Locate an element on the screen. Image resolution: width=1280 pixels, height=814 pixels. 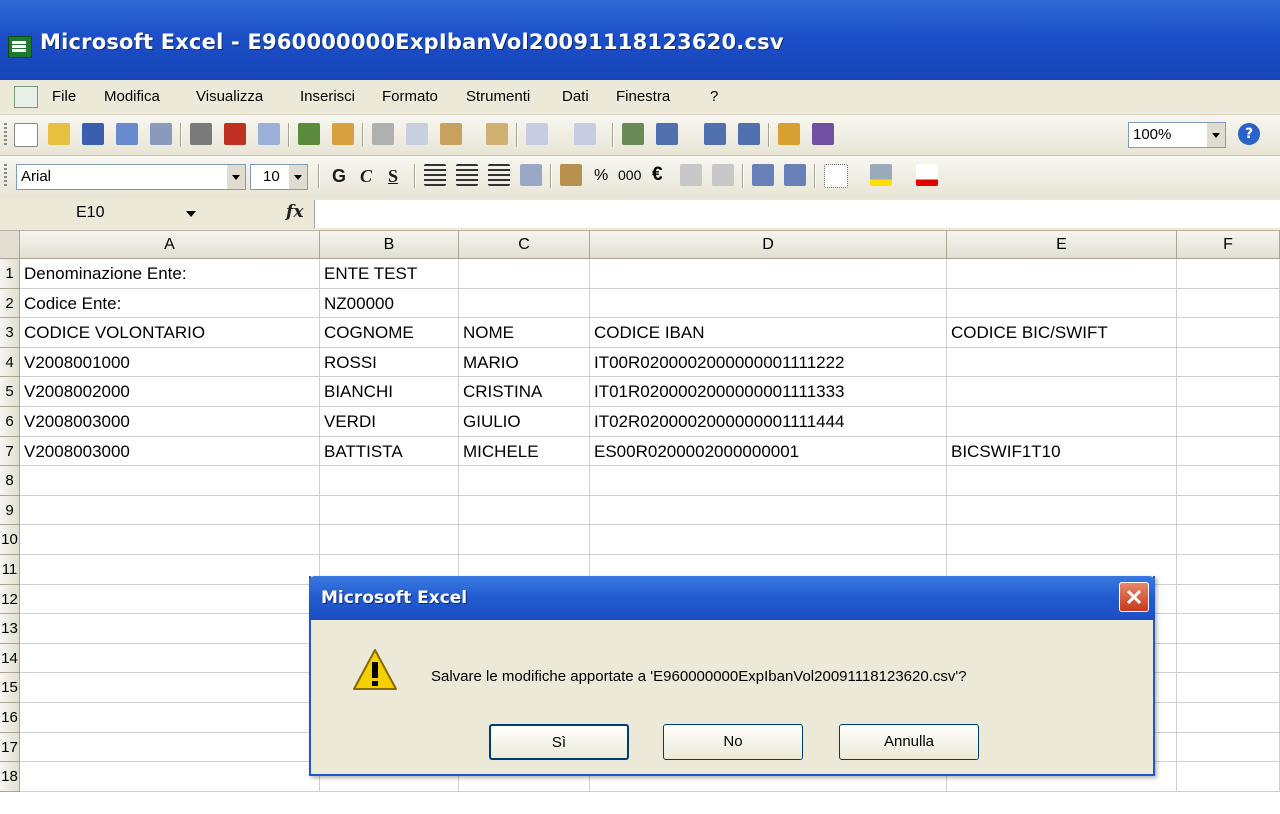
cell-e7: BICSWIF1T10 is located at coordinates (1062, 451).